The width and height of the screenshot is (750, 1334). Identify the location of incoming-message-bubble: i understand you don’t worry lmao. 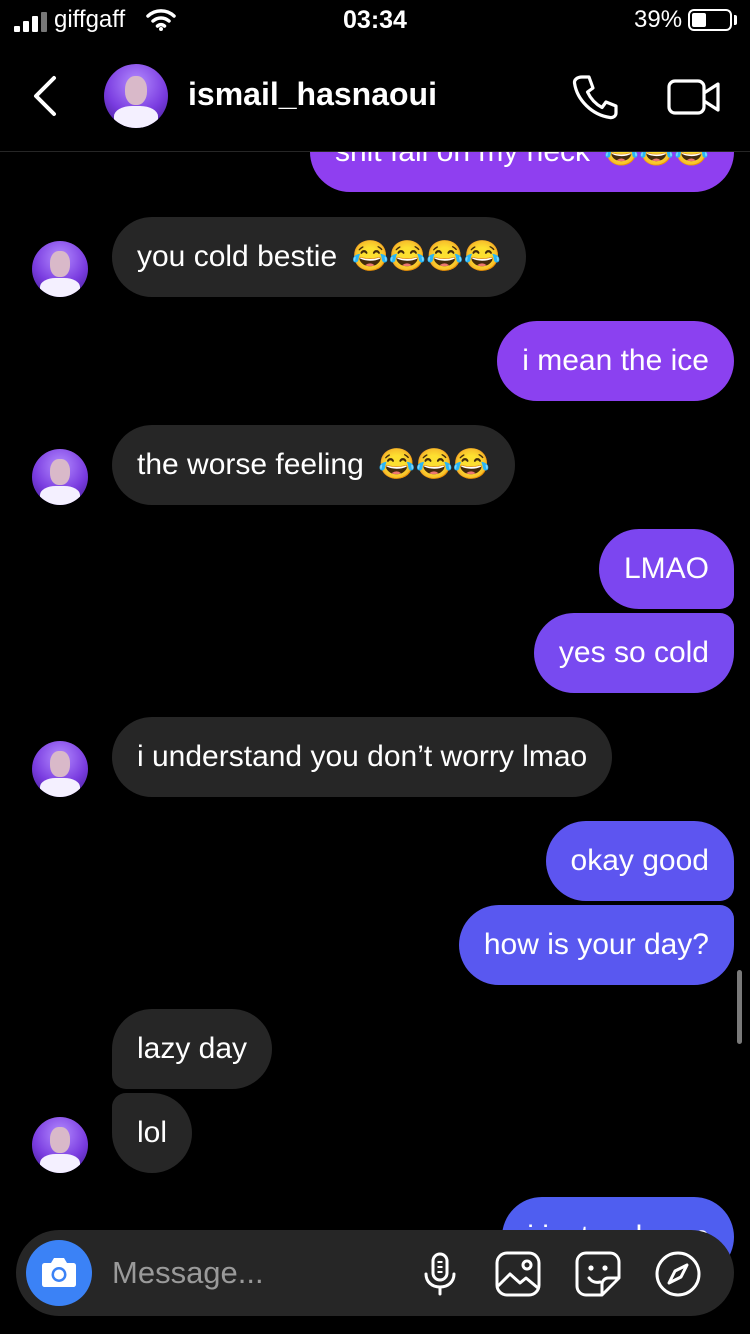
(362, 757).